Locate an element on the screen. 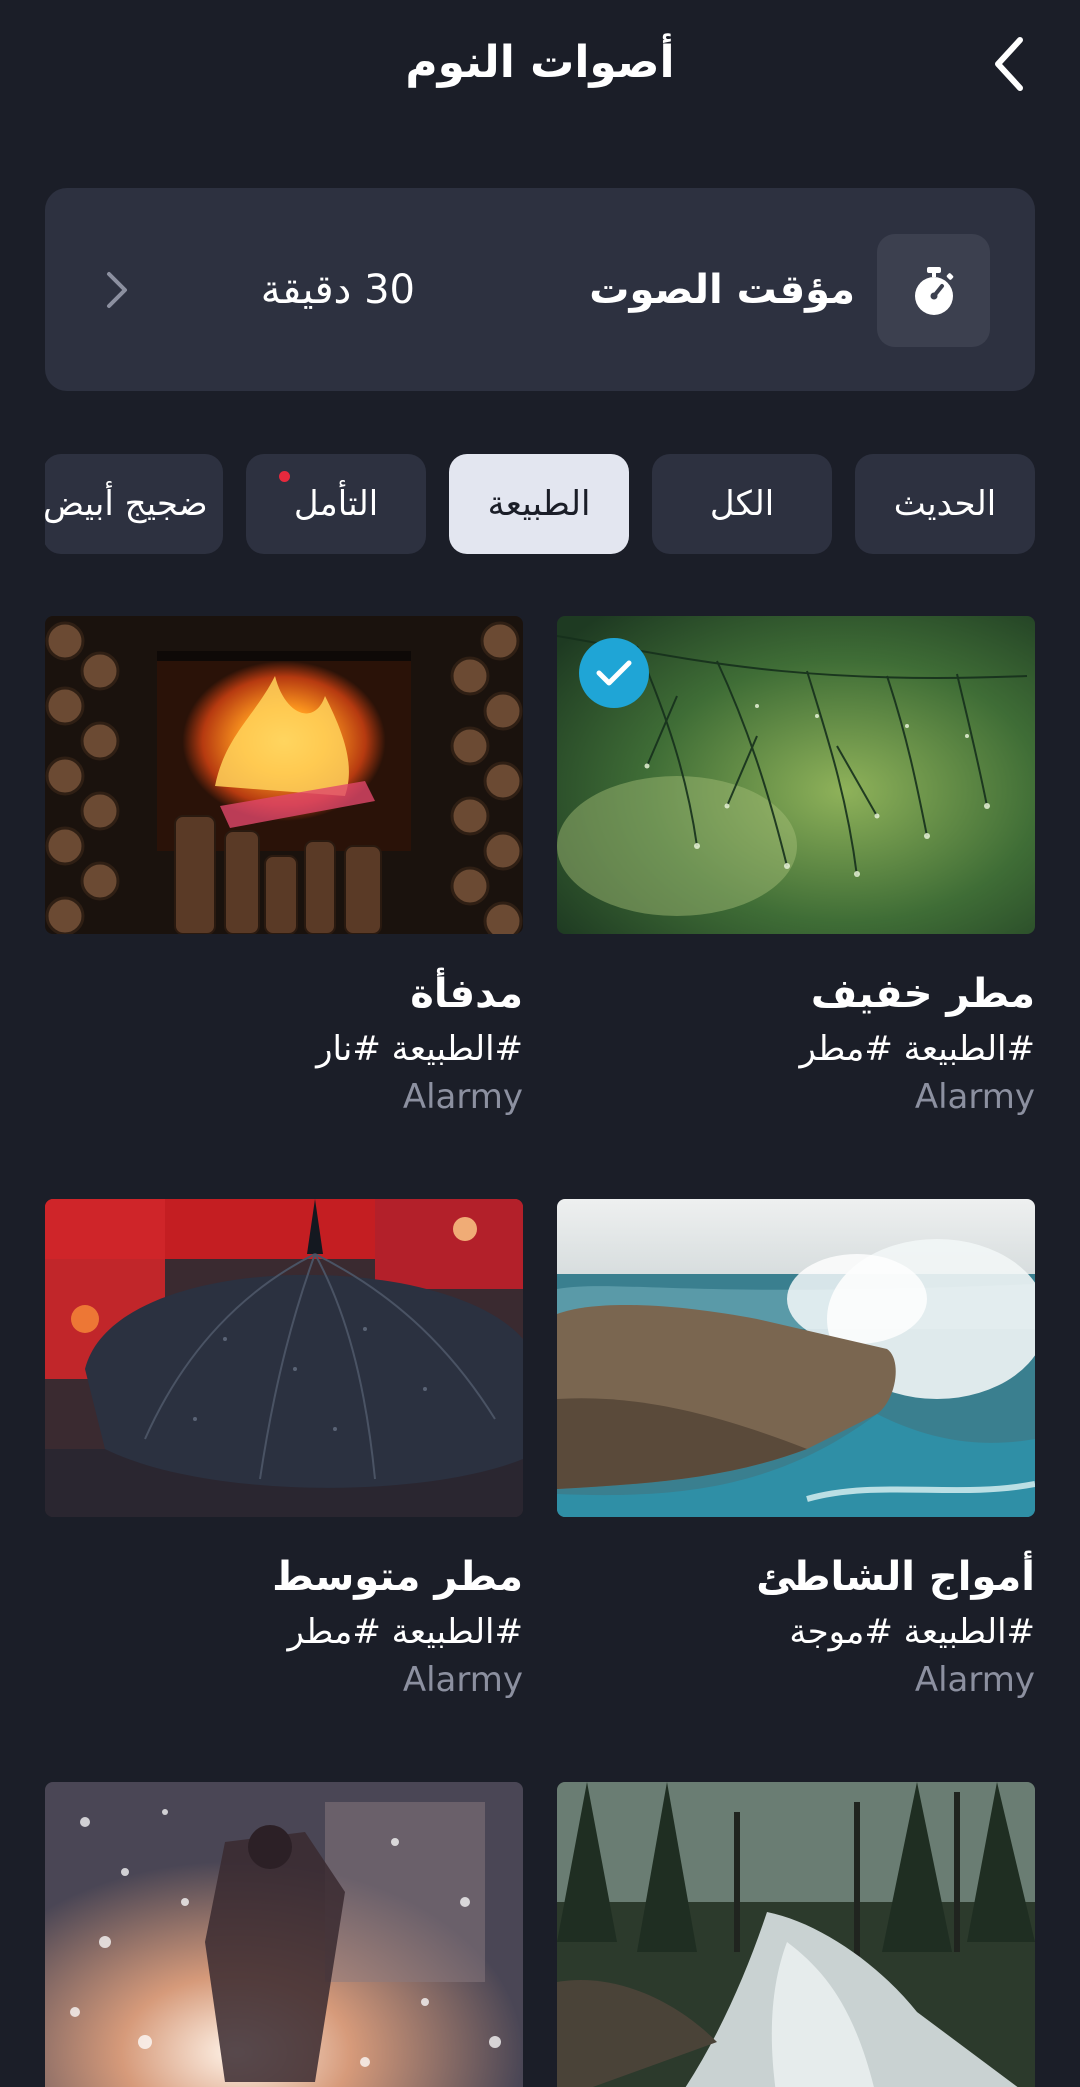  sound-title: مطر متوسط is located at coordinates (397, 1577).